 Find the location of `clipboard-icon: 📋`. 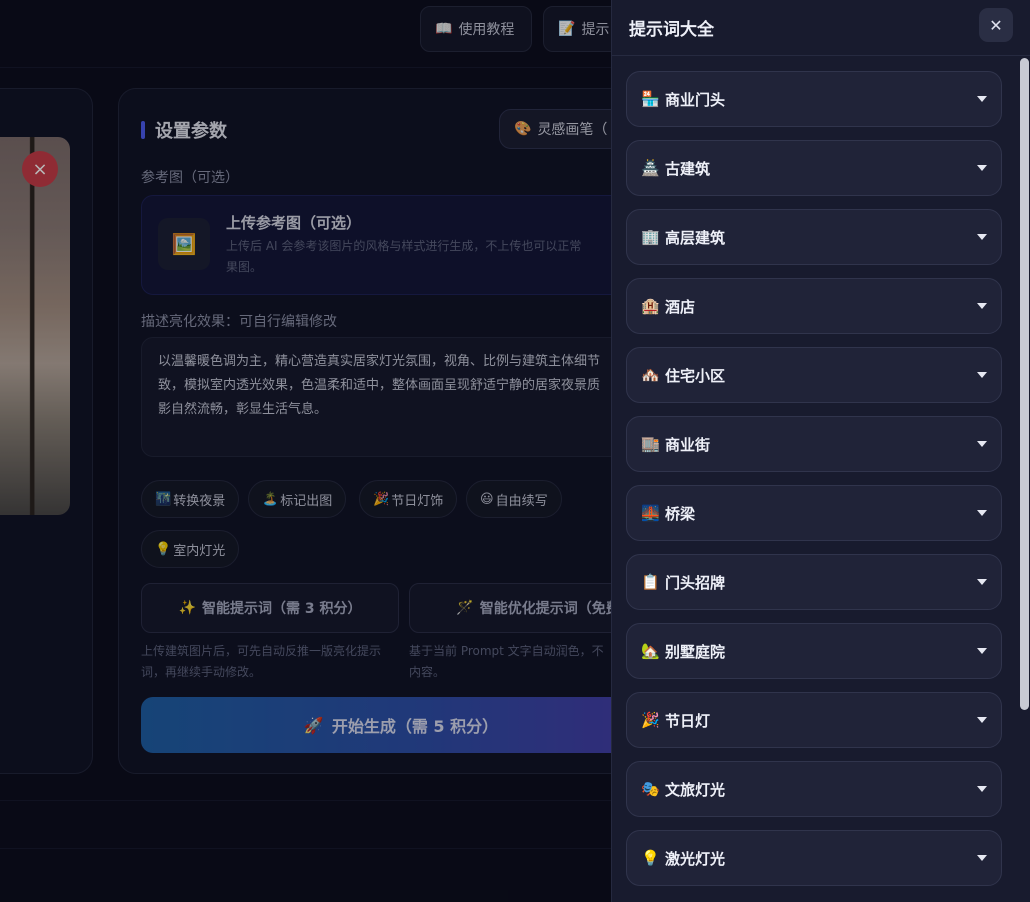

clipboard-icon: 📋 is located at coordinates (650, 582).